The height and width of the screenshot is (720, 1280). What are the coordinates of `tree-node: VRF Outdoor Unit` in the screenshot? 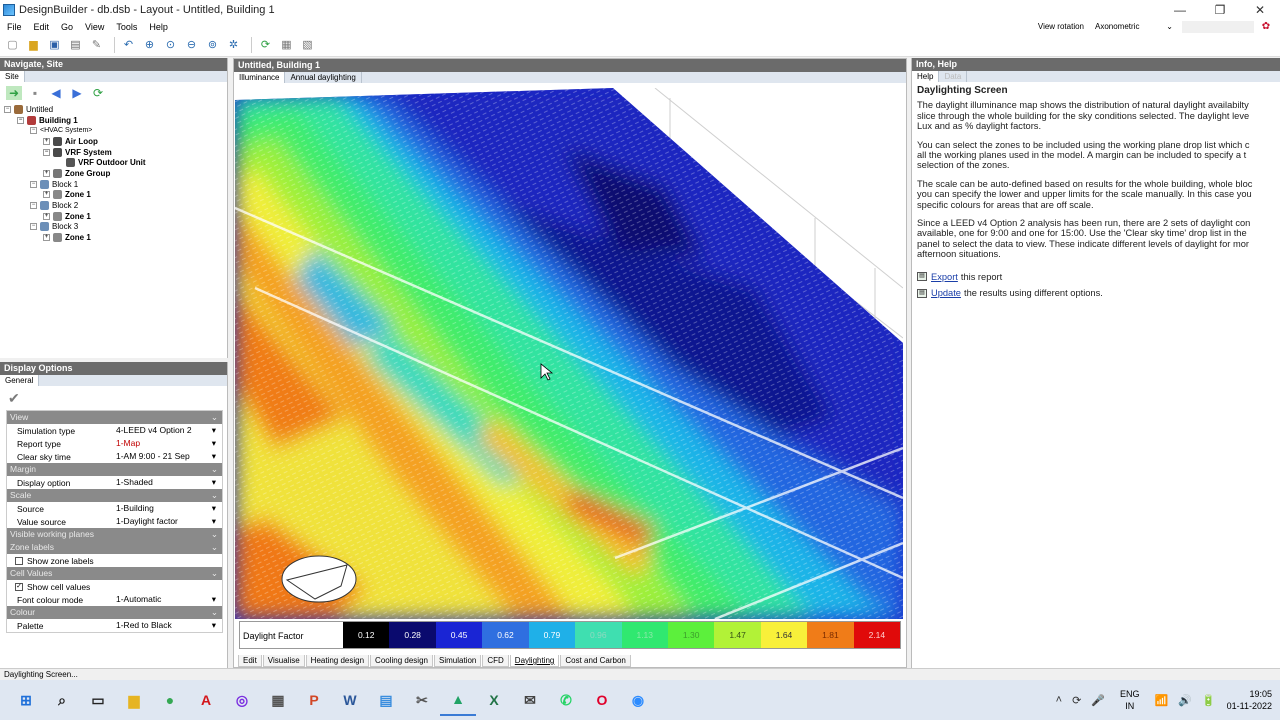 It's located at (115, 162).